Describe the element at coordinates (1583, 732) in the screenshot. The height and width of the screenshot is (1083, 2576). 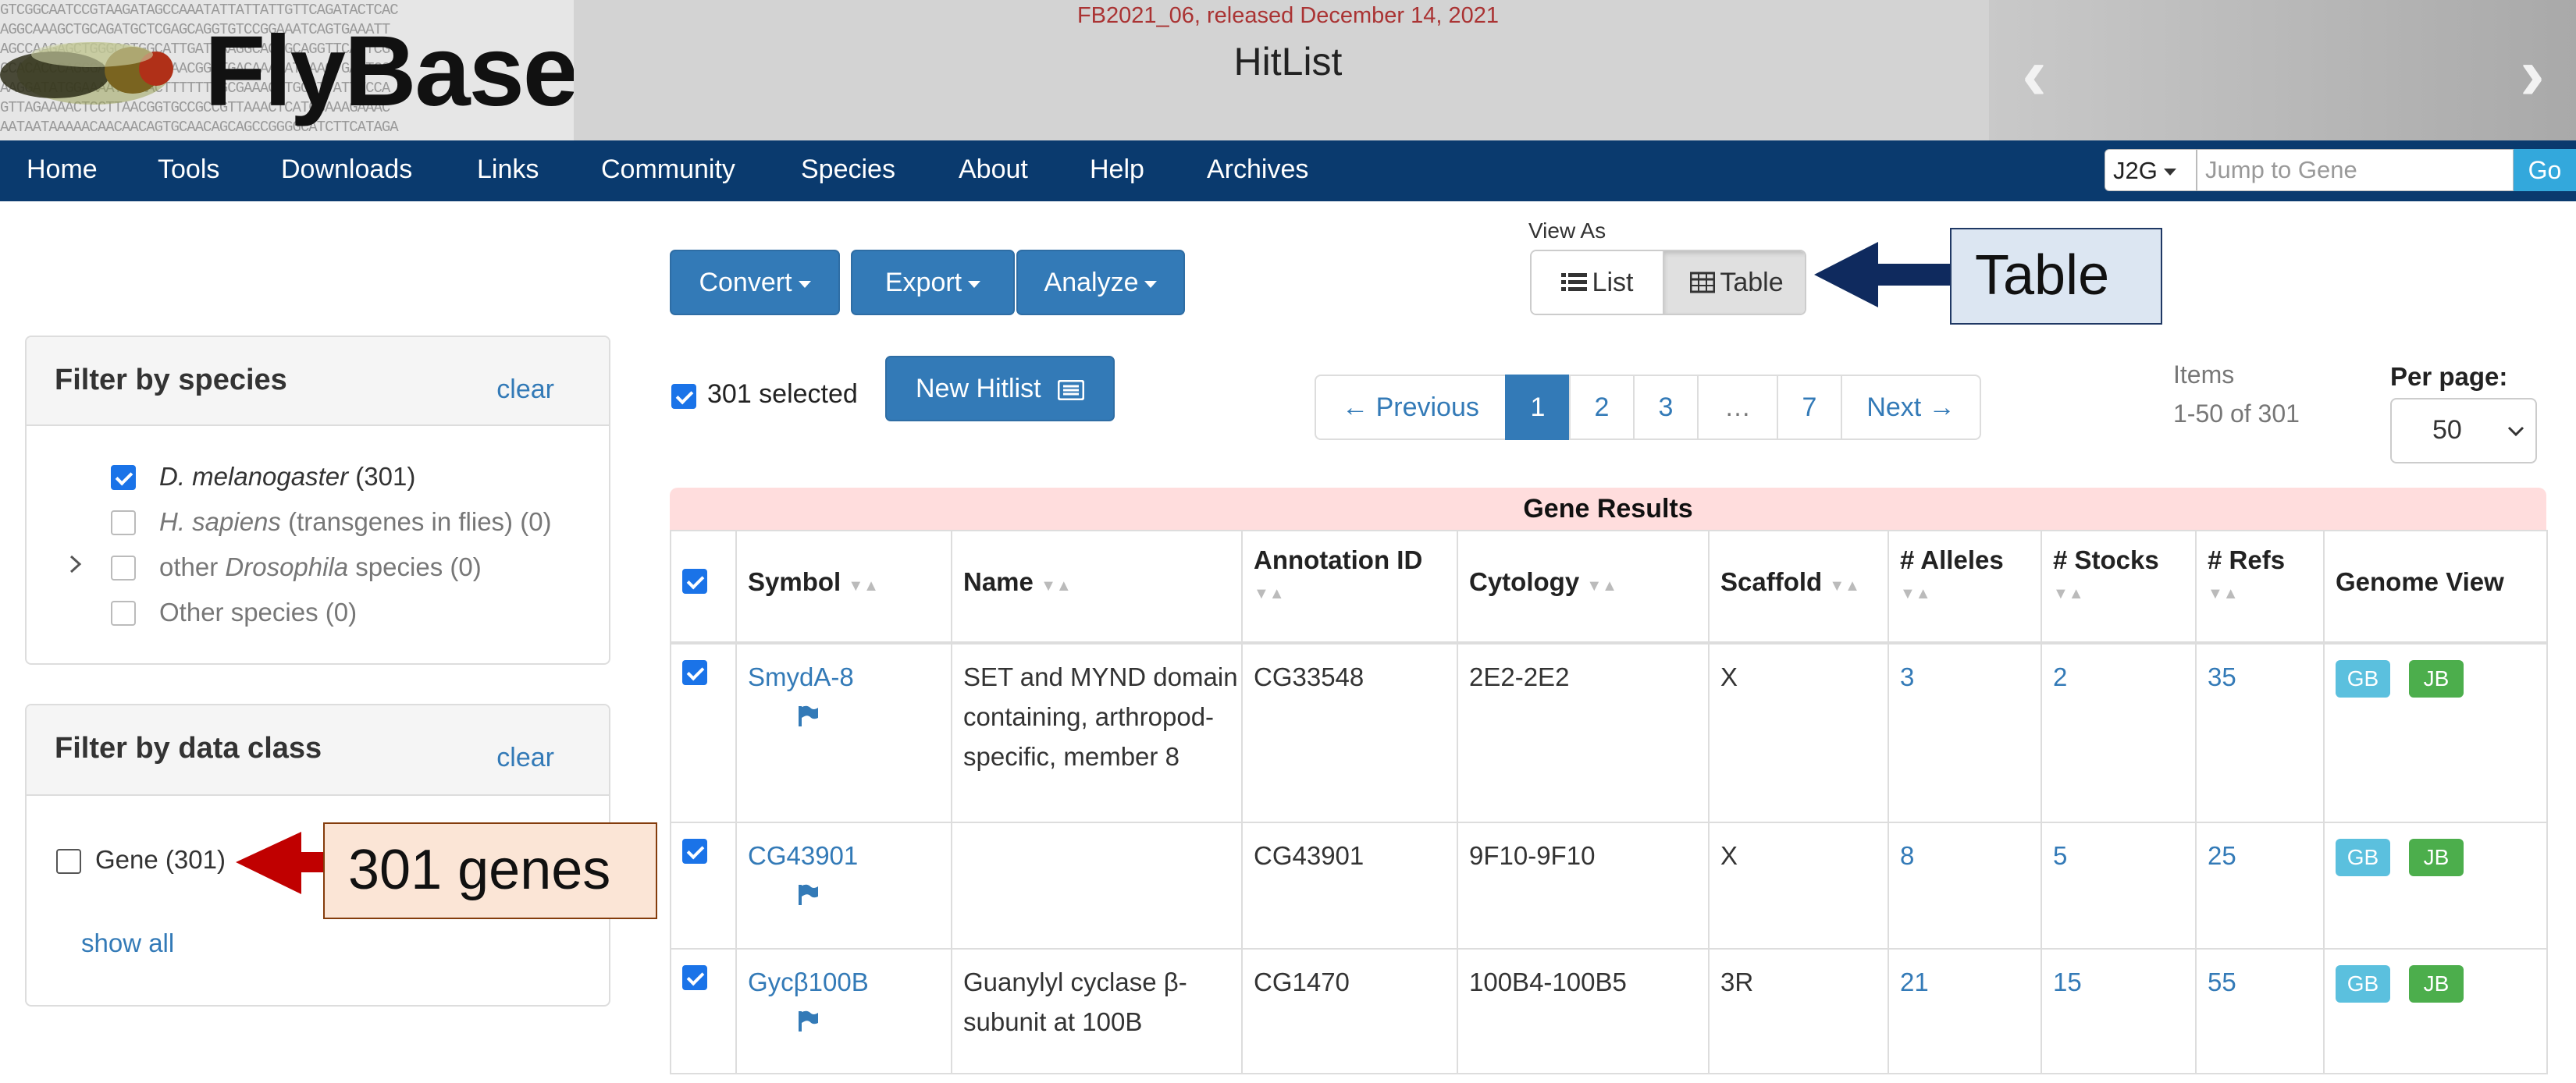
I see `cell-cytology: 2E2-2E2` at that location.